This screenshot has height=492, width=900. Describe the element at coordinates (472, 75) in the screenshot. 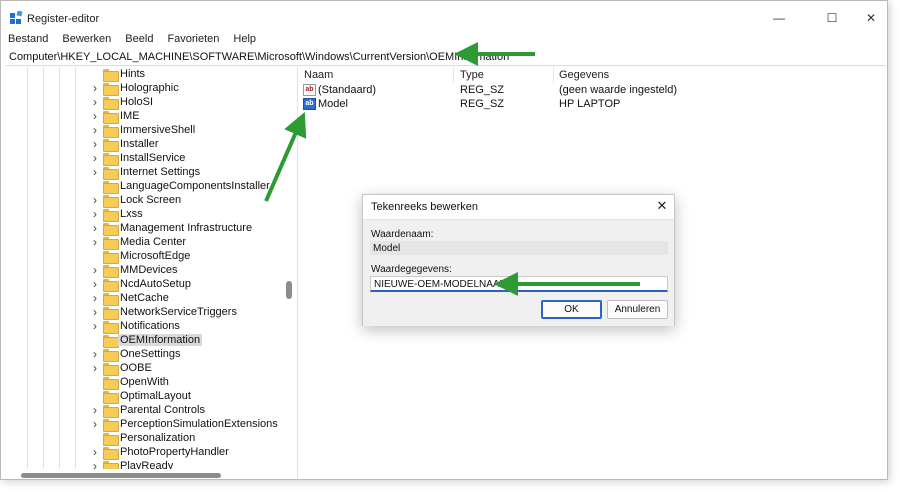

I see `column-header-type: Type` at that location.